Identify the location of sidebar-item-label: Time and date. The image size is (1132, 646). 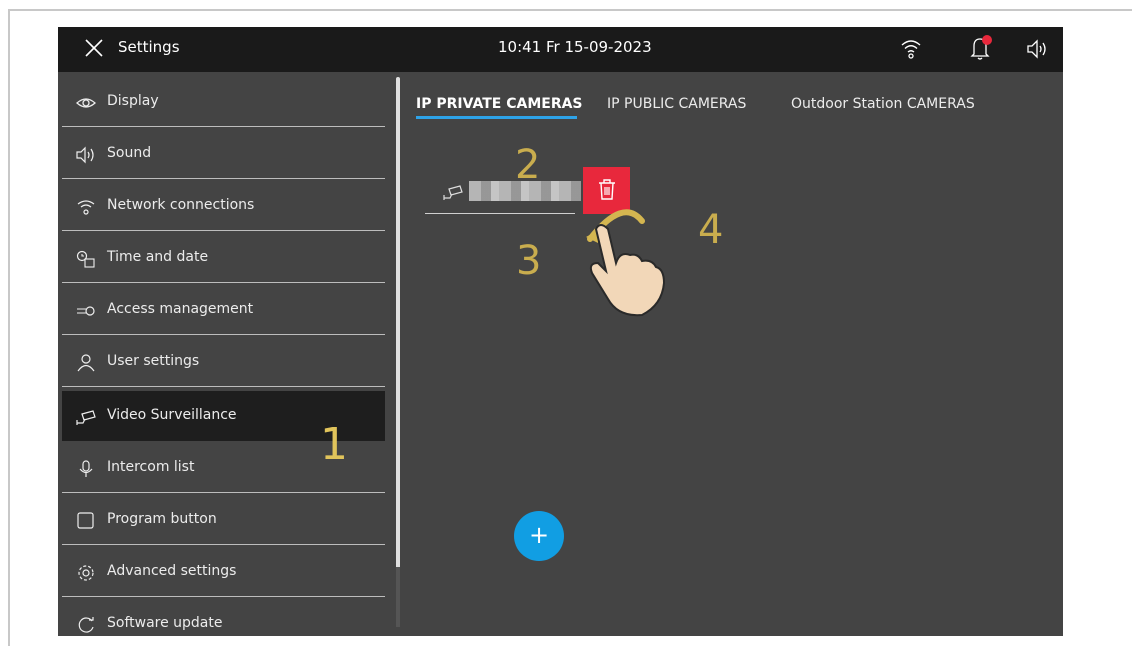
(158, 257).